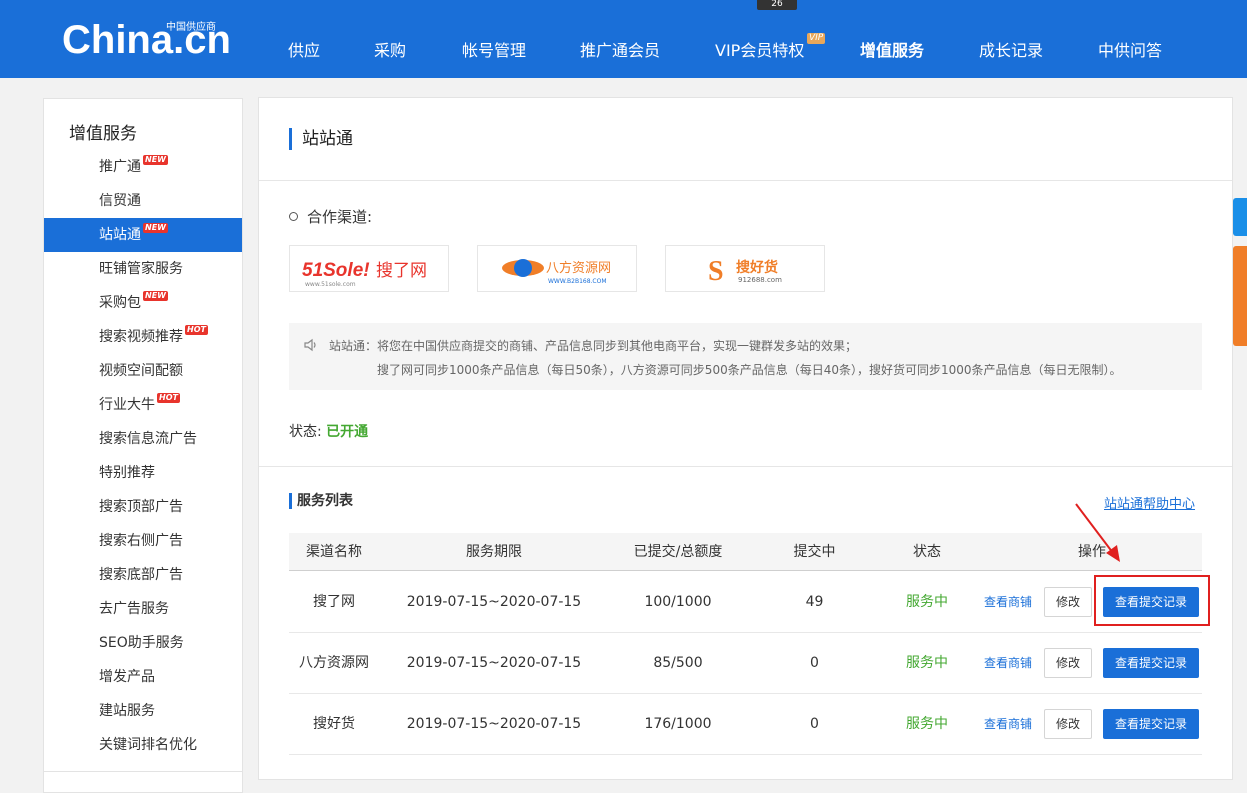 The image size is (1247, 793). Describe the element at coordinates (927, 552) in the screenshot. I see `col-status: 状态` at that location.